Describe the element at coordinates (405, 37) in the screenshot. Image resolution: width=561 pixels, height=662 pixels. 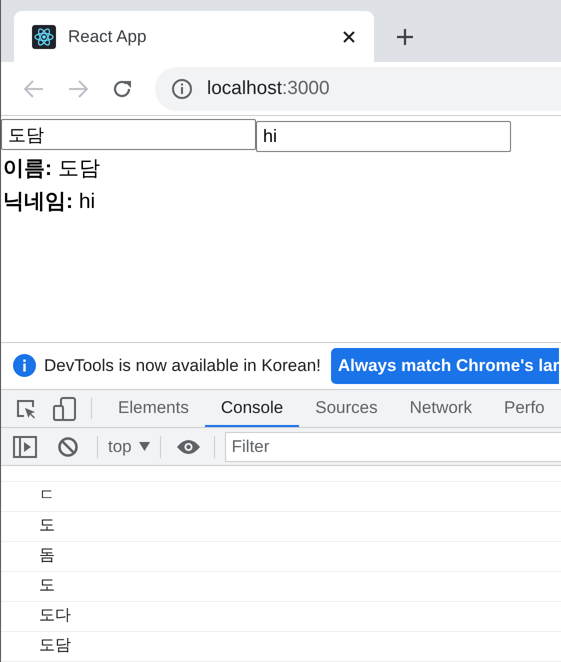
I see `plus-icon` at that location.